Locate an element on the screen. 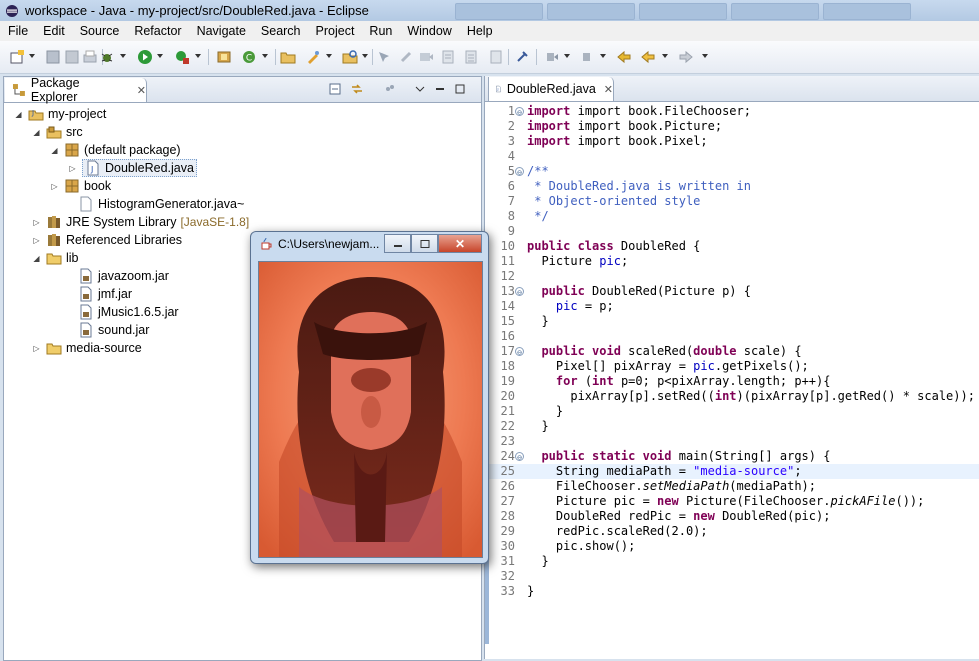  back-icon is located at coordinates (648, 57).